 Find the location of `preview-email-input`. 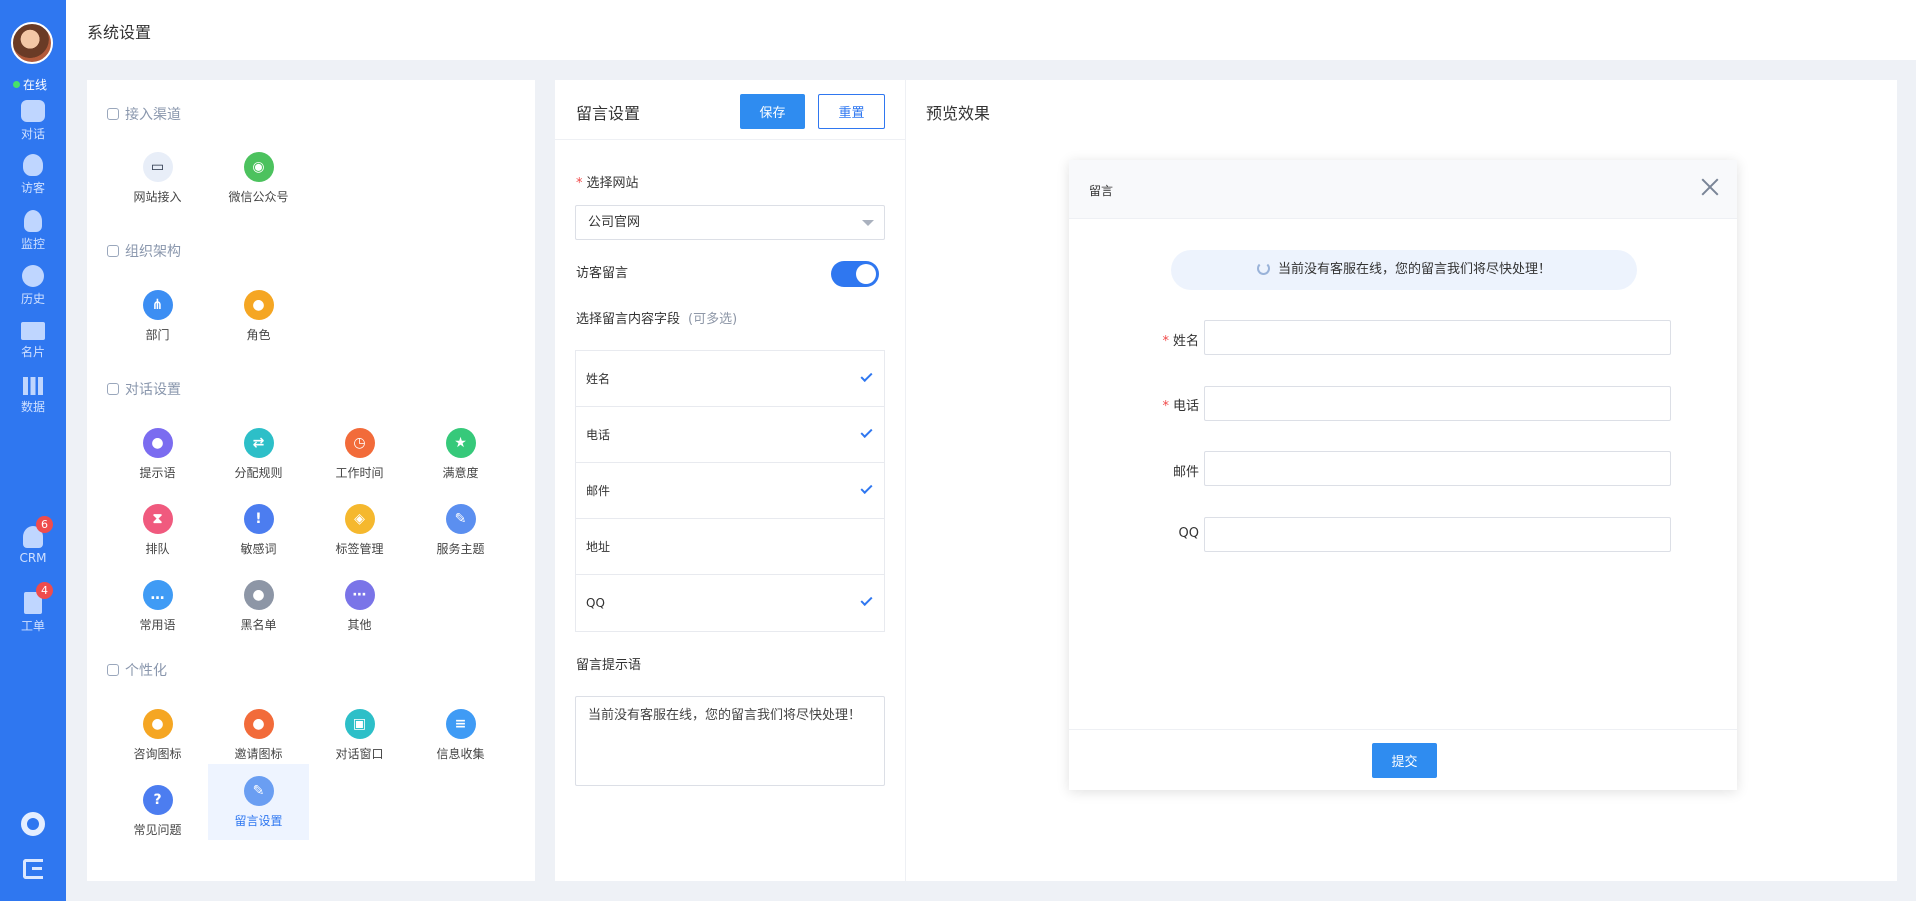

preview-email-input is located at coordinates (1437, 468).